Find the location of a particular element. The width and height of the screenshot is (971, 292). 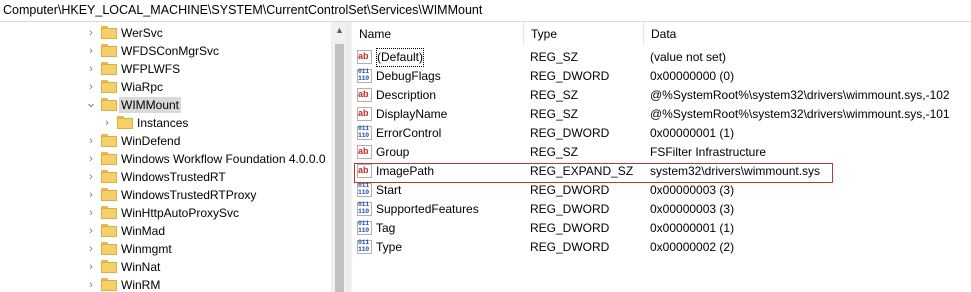

tree-item: › WinNat is located at coordinates (173, 267).